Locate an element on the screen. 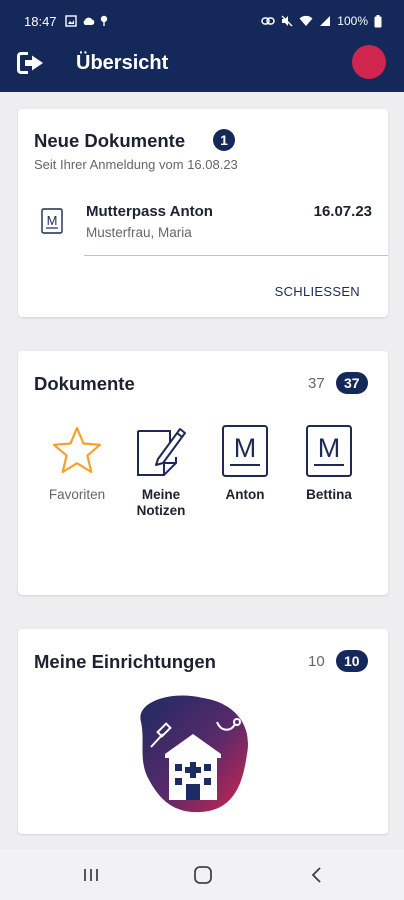 The width and height of the screenshot is (404, 900). star-icon is located at coordinates (77, 451).